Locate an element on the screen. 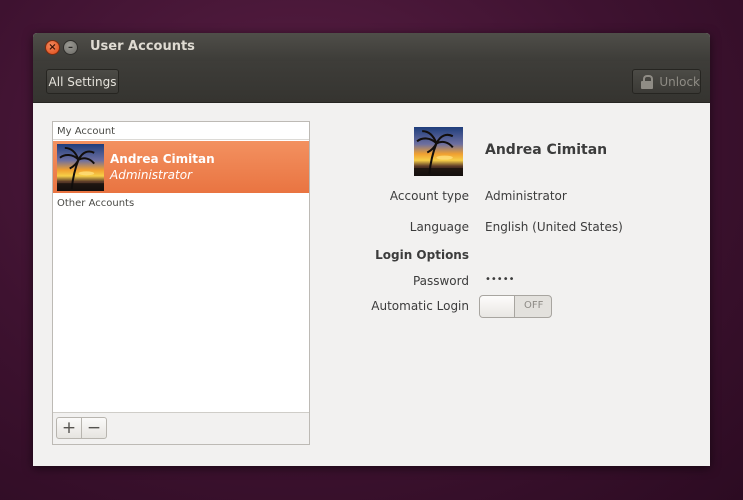 Image resolution: width=743 pixels, height=500 pixels. toggle-state-label: OFF is located at coordinates (534, 305).